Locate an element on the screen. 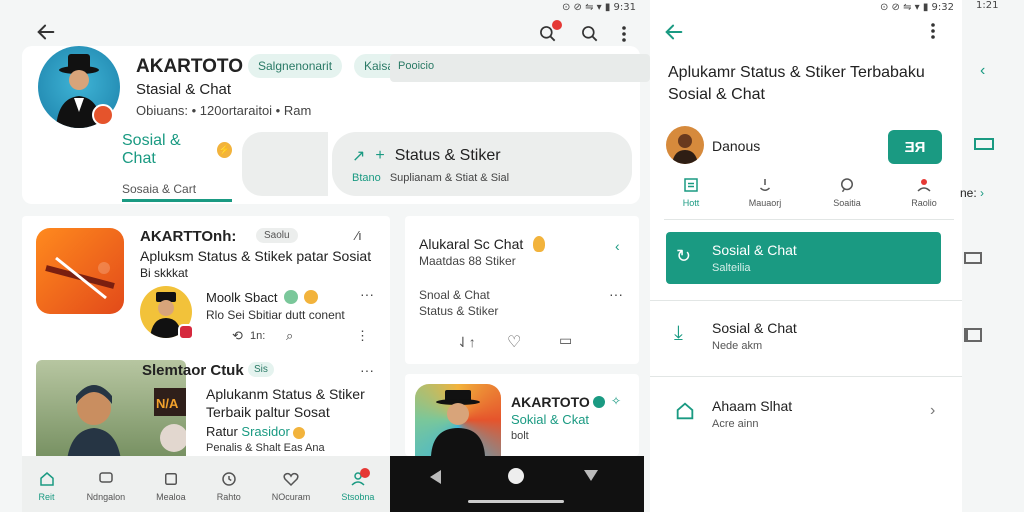 This screenshot has height=512, width=1024. nav-item-2: Mealoa is located at coordinates (171, 486).